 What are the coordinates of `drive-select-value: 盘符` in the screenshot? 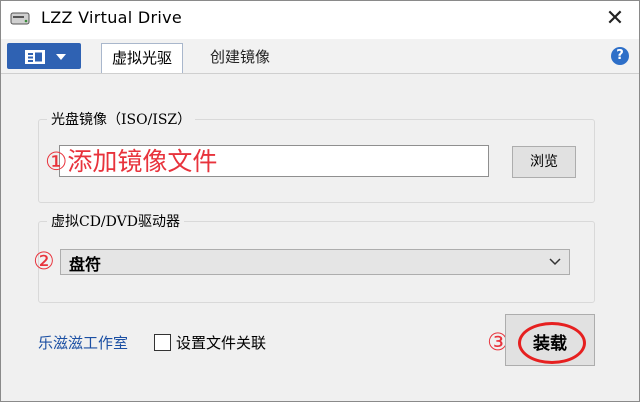 It's located at (85, 264).